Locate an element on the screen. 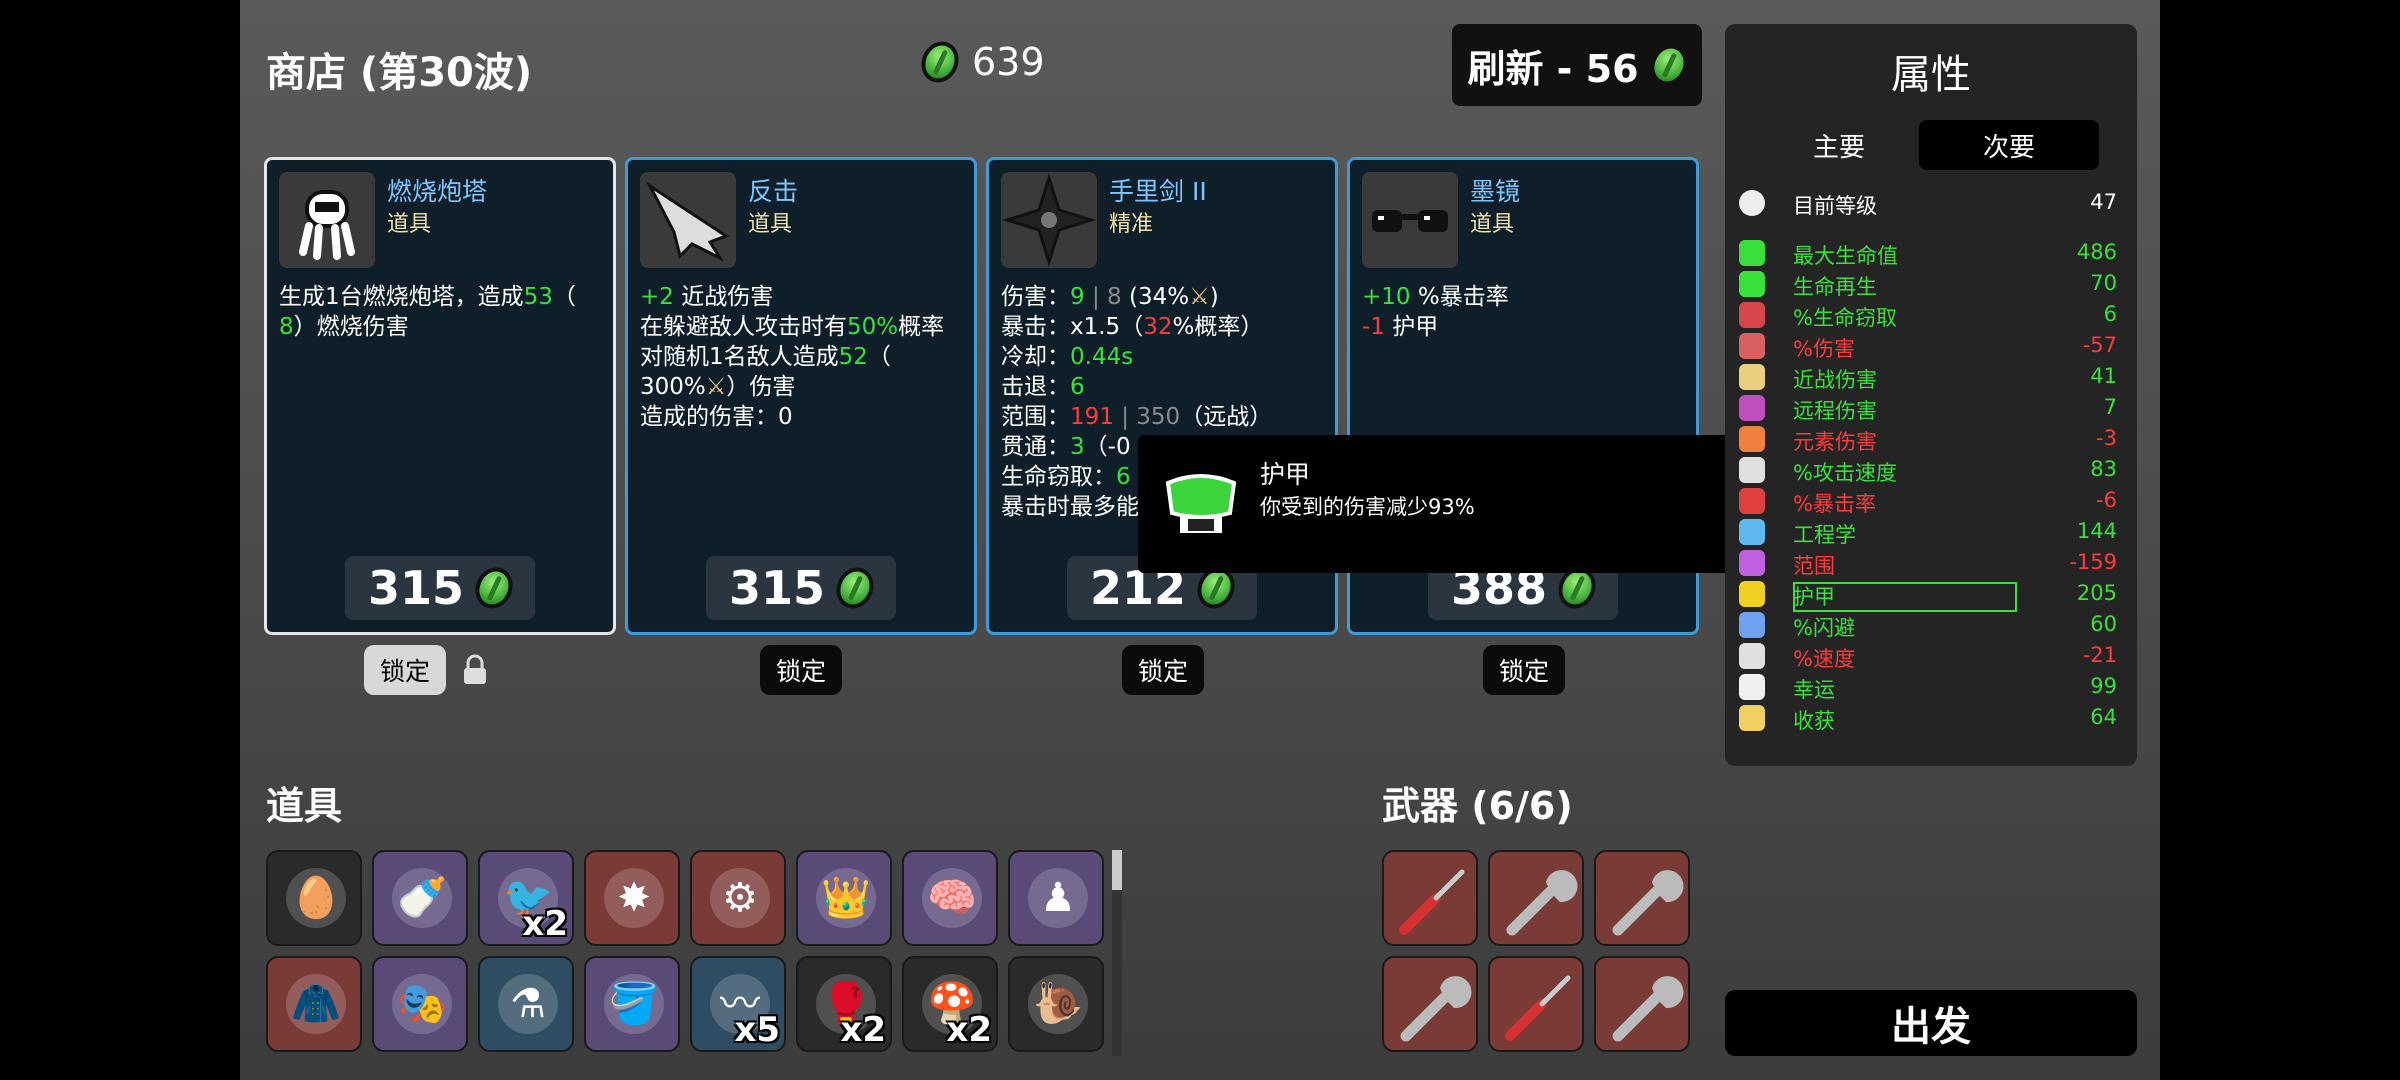  stat-row: 工程学 144 is located at coordinates (1931, 532).